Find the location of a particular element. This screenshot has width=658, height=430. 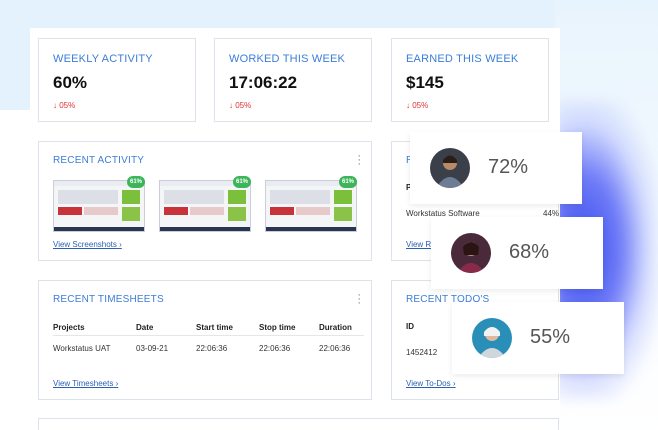

view-screenshots-link: View Screenshots › is located at coordinates (87, 244).